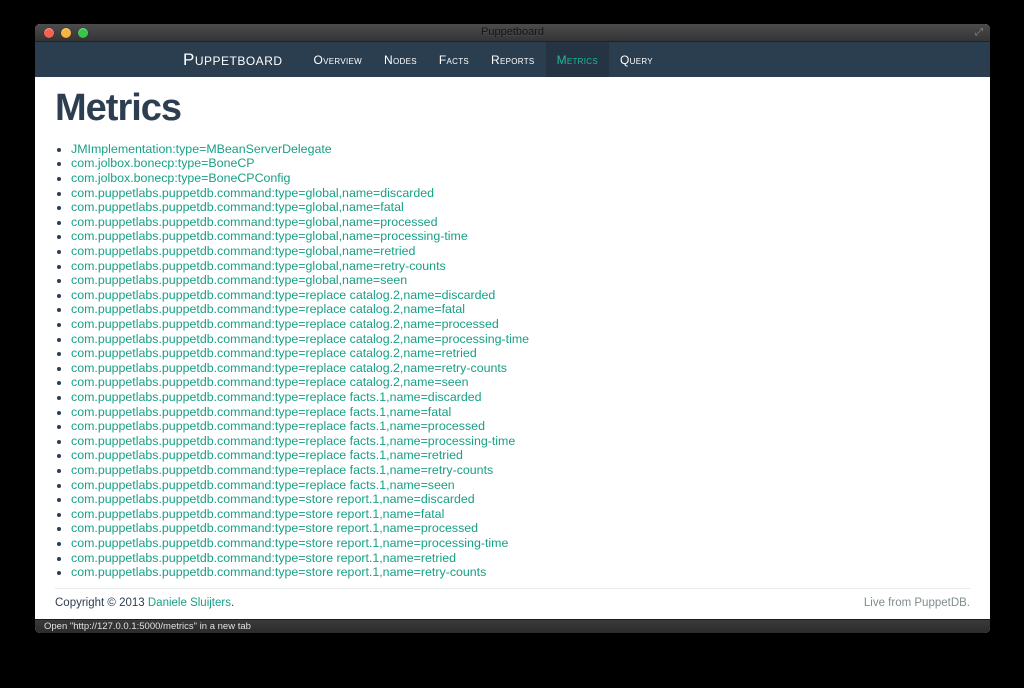 This screenshot has width=1024, height=688. I want to click on nav-link-reports: Reports, so click(513, 59).